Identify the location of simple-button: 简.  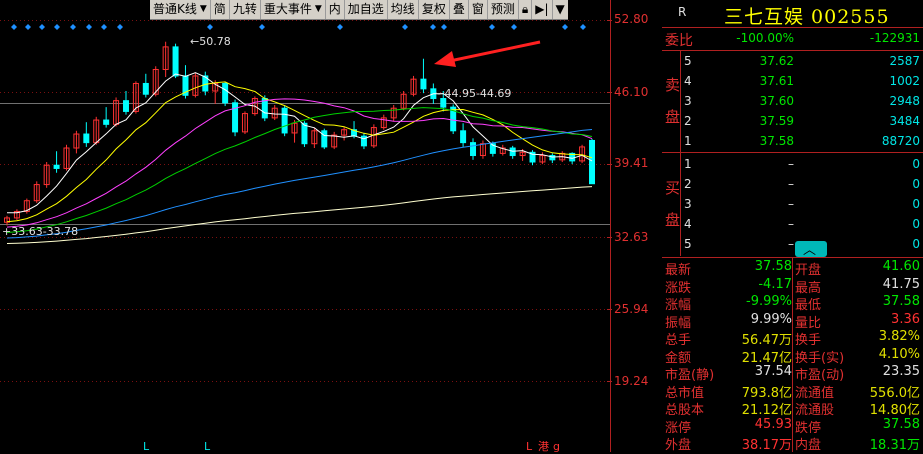
(220, 9).